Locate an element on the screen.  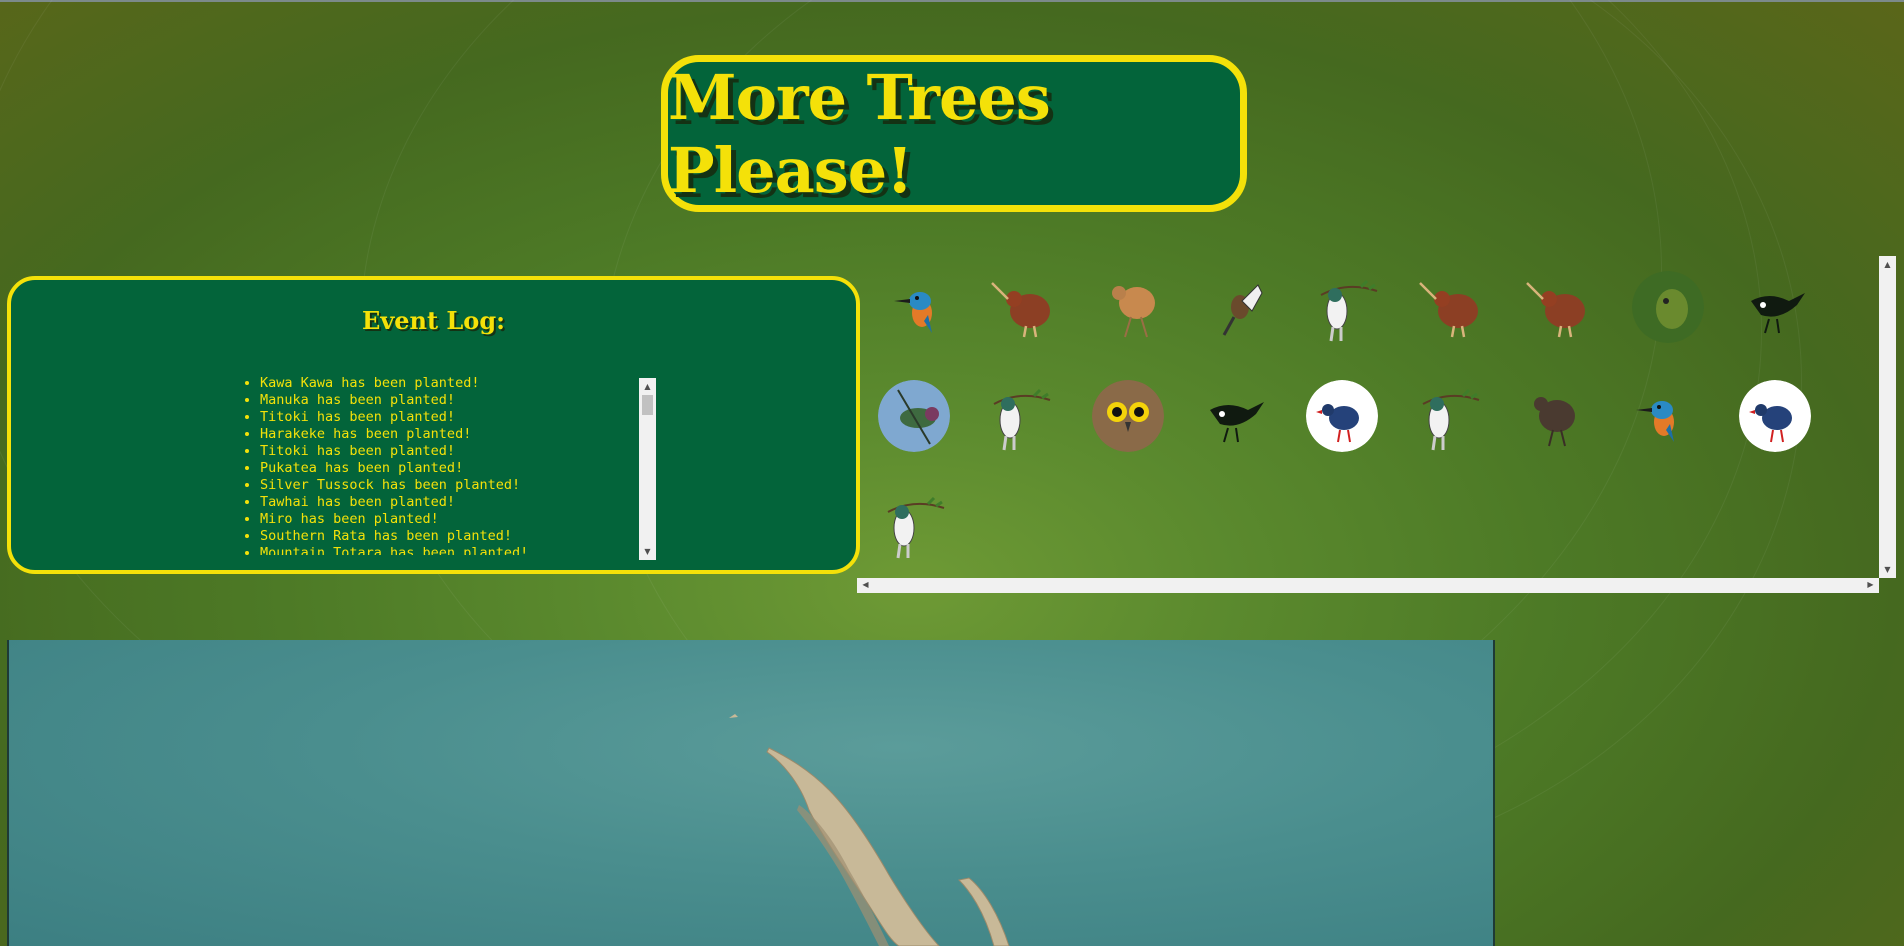
page-title: More Trees Please! is located at coordinates (859, 133).